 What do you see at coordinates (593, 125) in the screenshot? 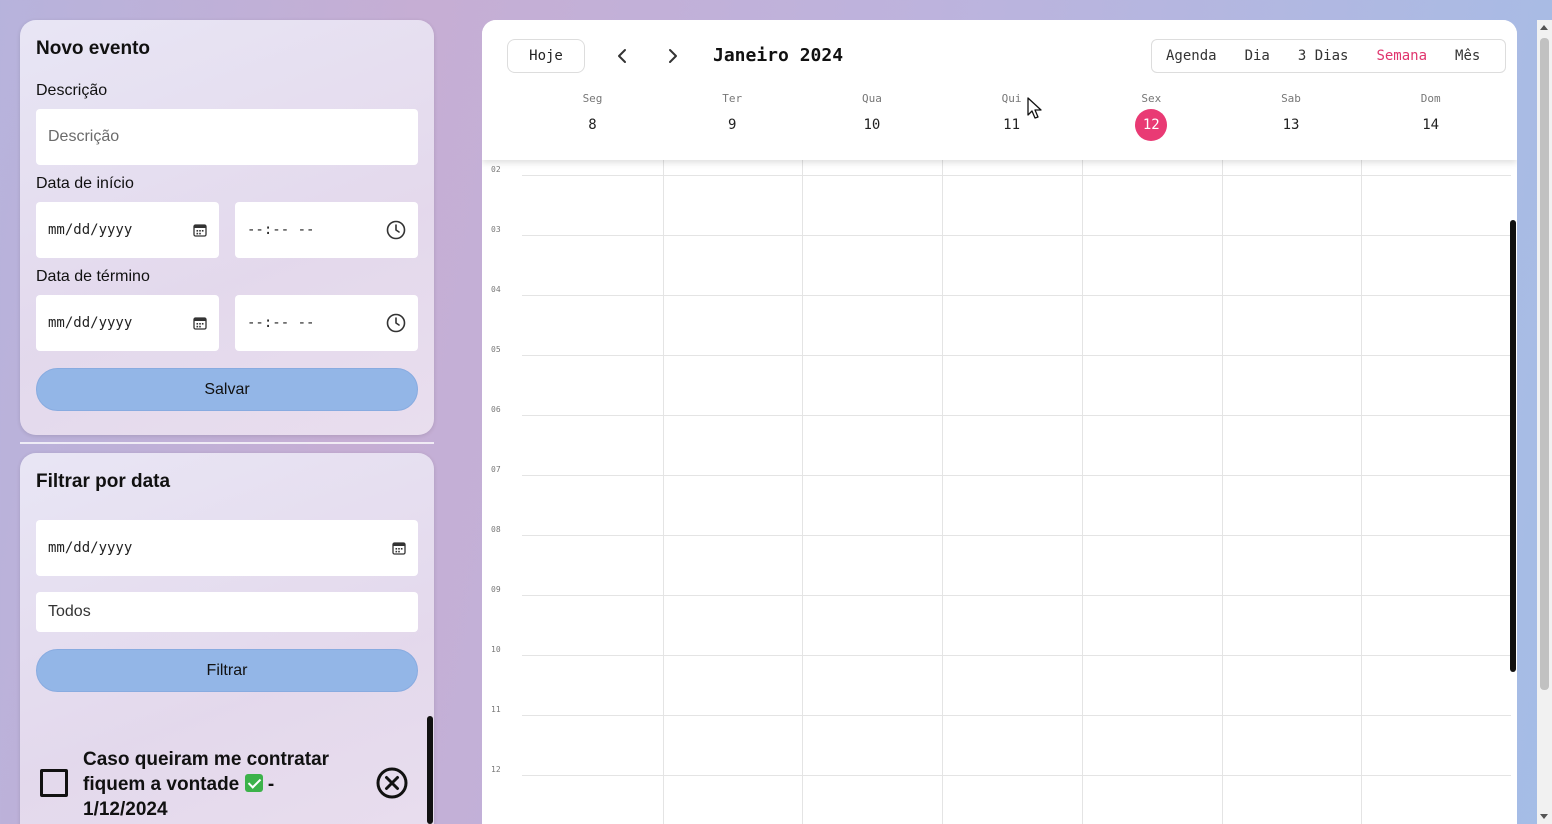
I see `day-number: 8` at bounding box center [593, 125].